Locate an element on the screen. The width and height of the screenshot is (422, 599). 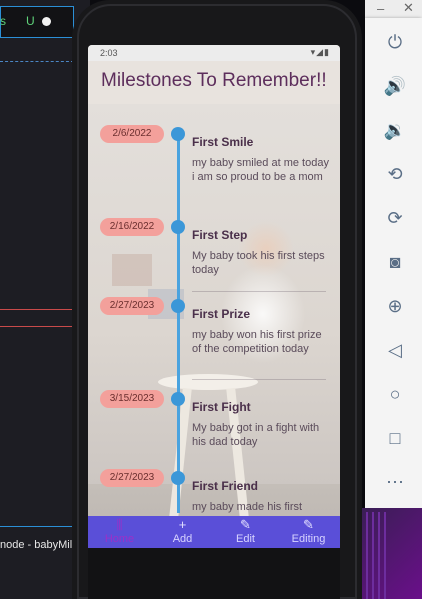
status-icons: ▾◢▮ is located at coordinates (320, 52).